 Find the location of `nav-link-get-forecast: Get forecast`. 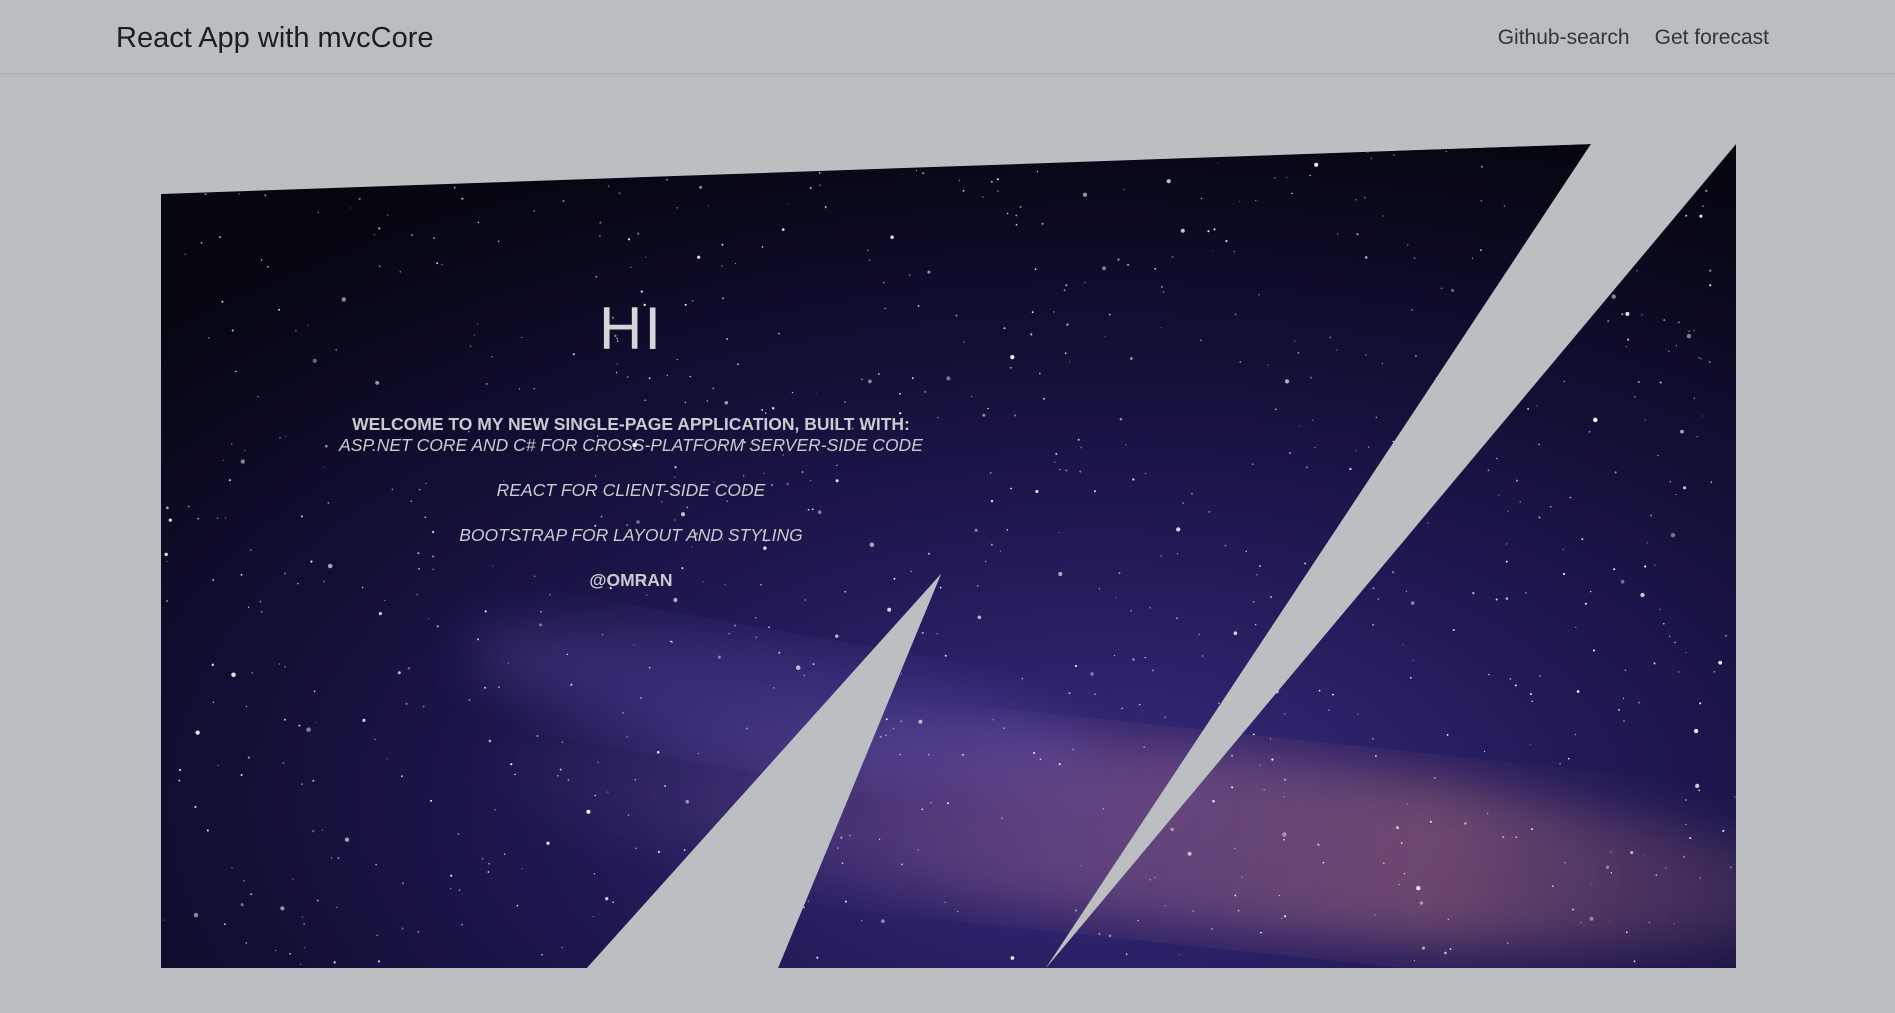

nav-link-get-forecast: Get forecast is located at coordinates (1712, 38).